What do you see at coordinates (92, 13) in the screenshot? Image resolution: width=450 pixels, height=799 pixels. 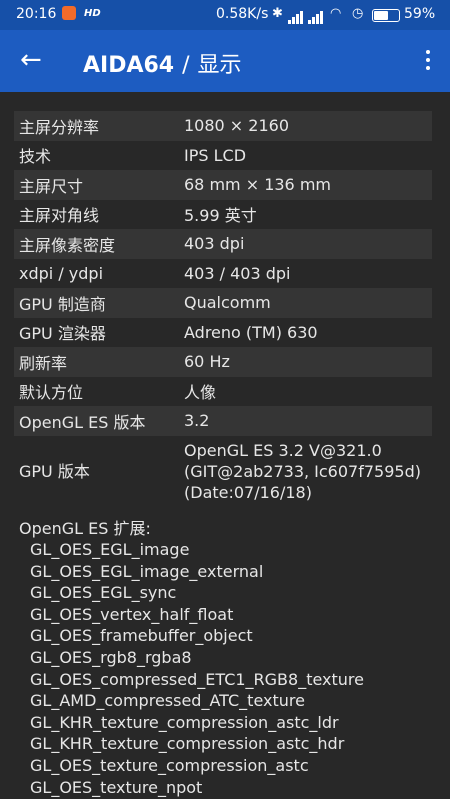 I see `hd-indicator: HD` at bounding box center [92, 13].